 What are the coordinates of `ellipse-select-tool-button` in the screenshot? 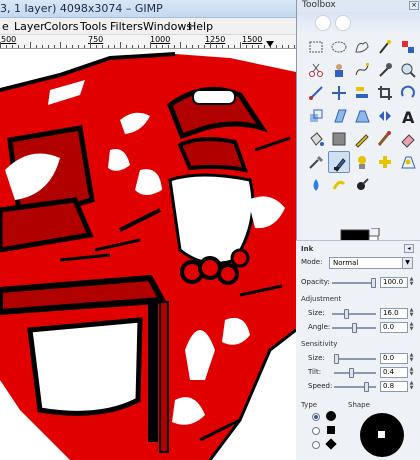 It's located at (339, 47).